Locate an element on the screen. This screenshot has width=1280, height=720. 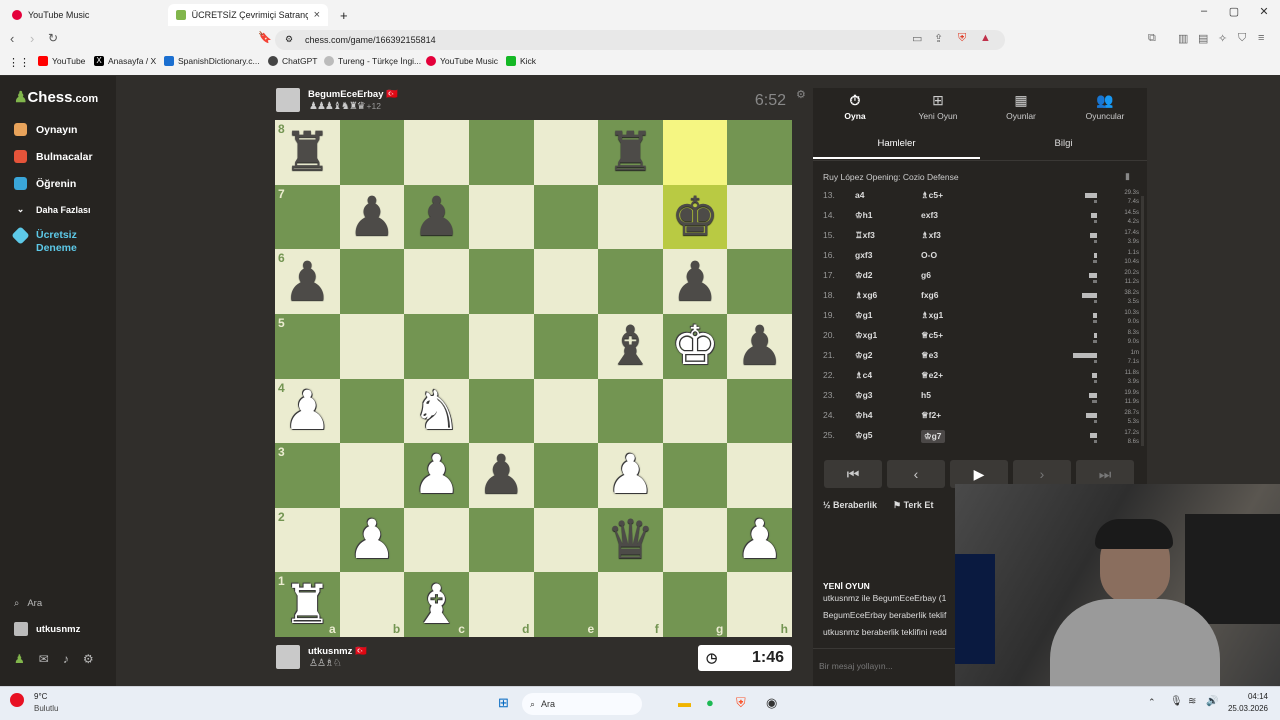
white-move: a4 is located at coordinates (859, 195).